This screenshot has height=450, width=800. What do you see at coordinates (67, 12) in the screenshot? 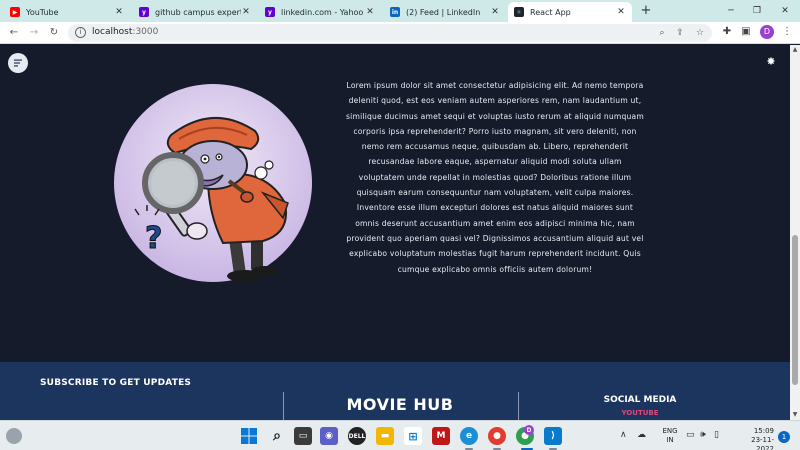
I see `tab-youtube: ▶ YouTube ✕` at bounding box center [67, 12].